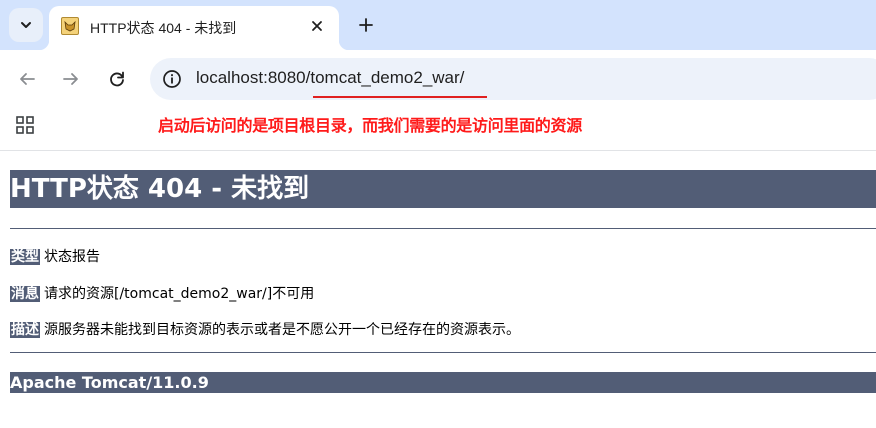 Image resolution: width=876 pixels, height=428 pixels. I want to click on type-label: 类型, so click(25, 257).